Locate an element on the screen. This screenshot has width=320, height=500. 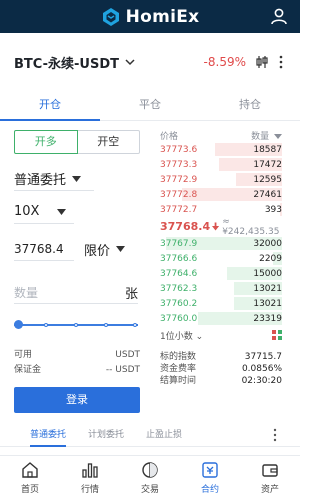
candlestick-icon is located at coordinates (262, 62).